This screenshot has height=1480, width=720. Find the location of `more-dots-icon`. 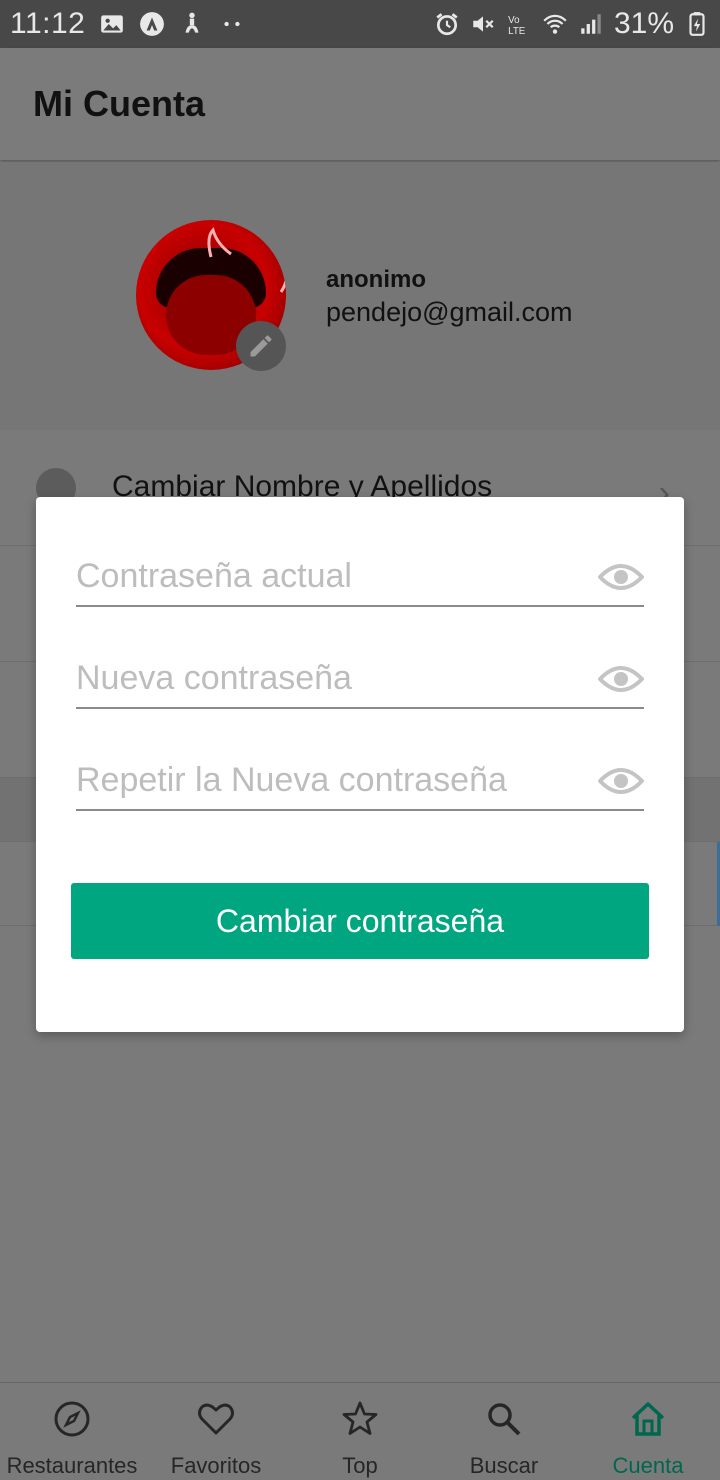

more-dots-icon is located at coordinates (232, 24).